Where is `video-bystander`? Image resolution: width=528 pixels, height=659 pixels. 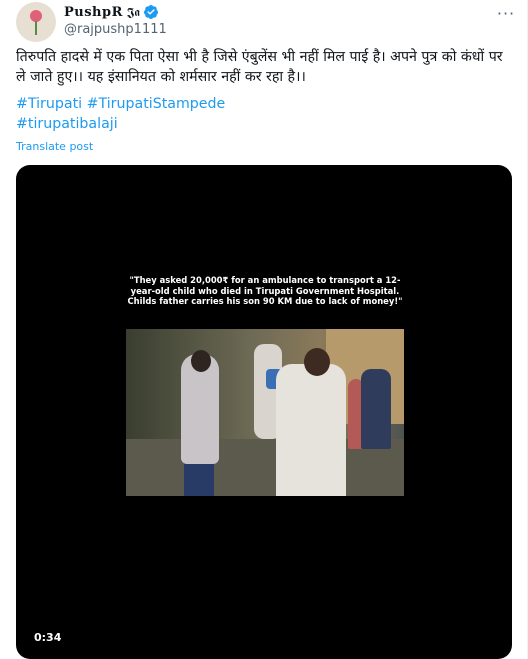 video-bystander is located at coordinates (376, 409).